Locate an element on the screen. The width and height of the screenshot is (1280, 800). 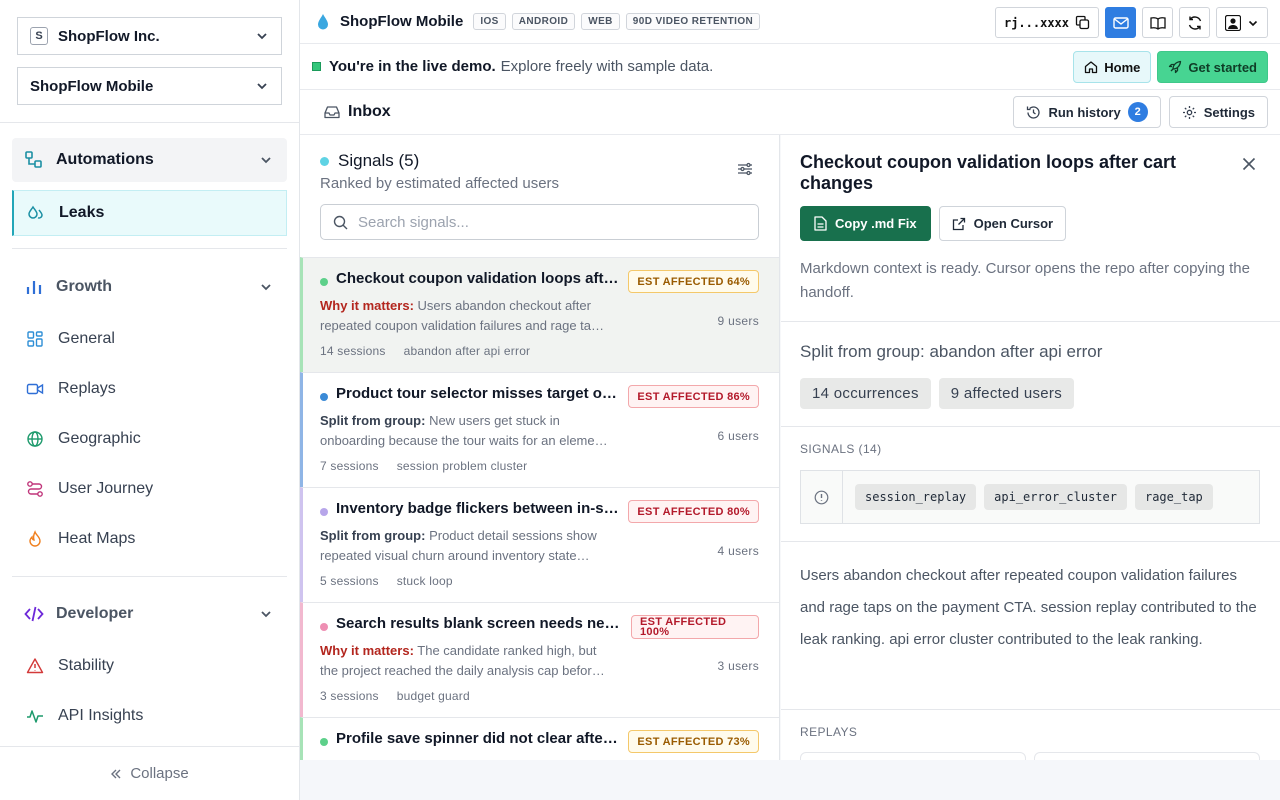
sidebar-item-replays: Replays is located at coordinates (149, 389).